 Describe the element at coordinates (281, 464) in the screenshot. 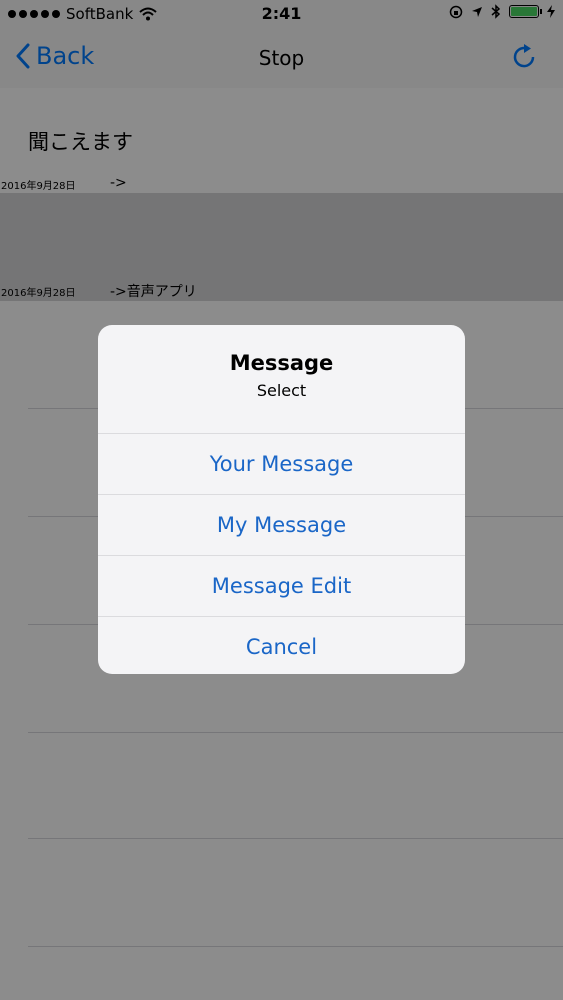

I see `your-message-button: Your Message` at that location.